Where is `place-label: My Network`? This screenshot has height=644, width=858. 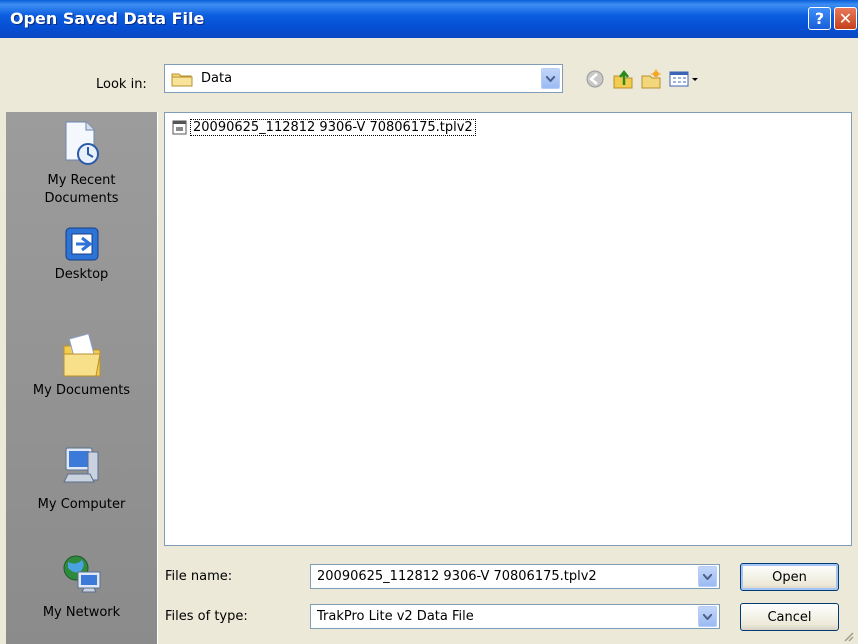 place-label: My Network is located at coordinates (81, 612).